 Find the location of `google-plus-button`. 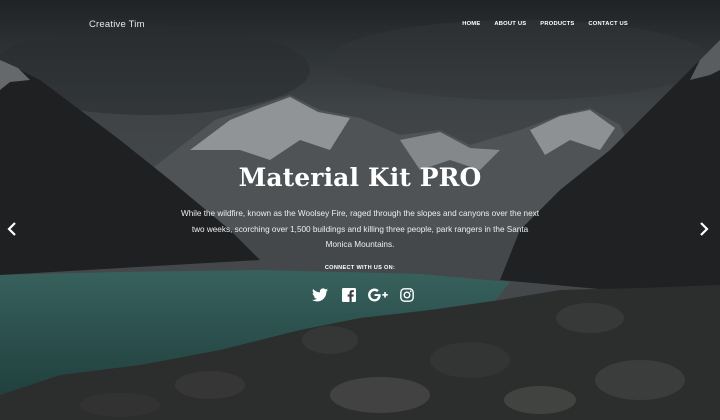

google-plus-button is located at coordinates (377, 295).